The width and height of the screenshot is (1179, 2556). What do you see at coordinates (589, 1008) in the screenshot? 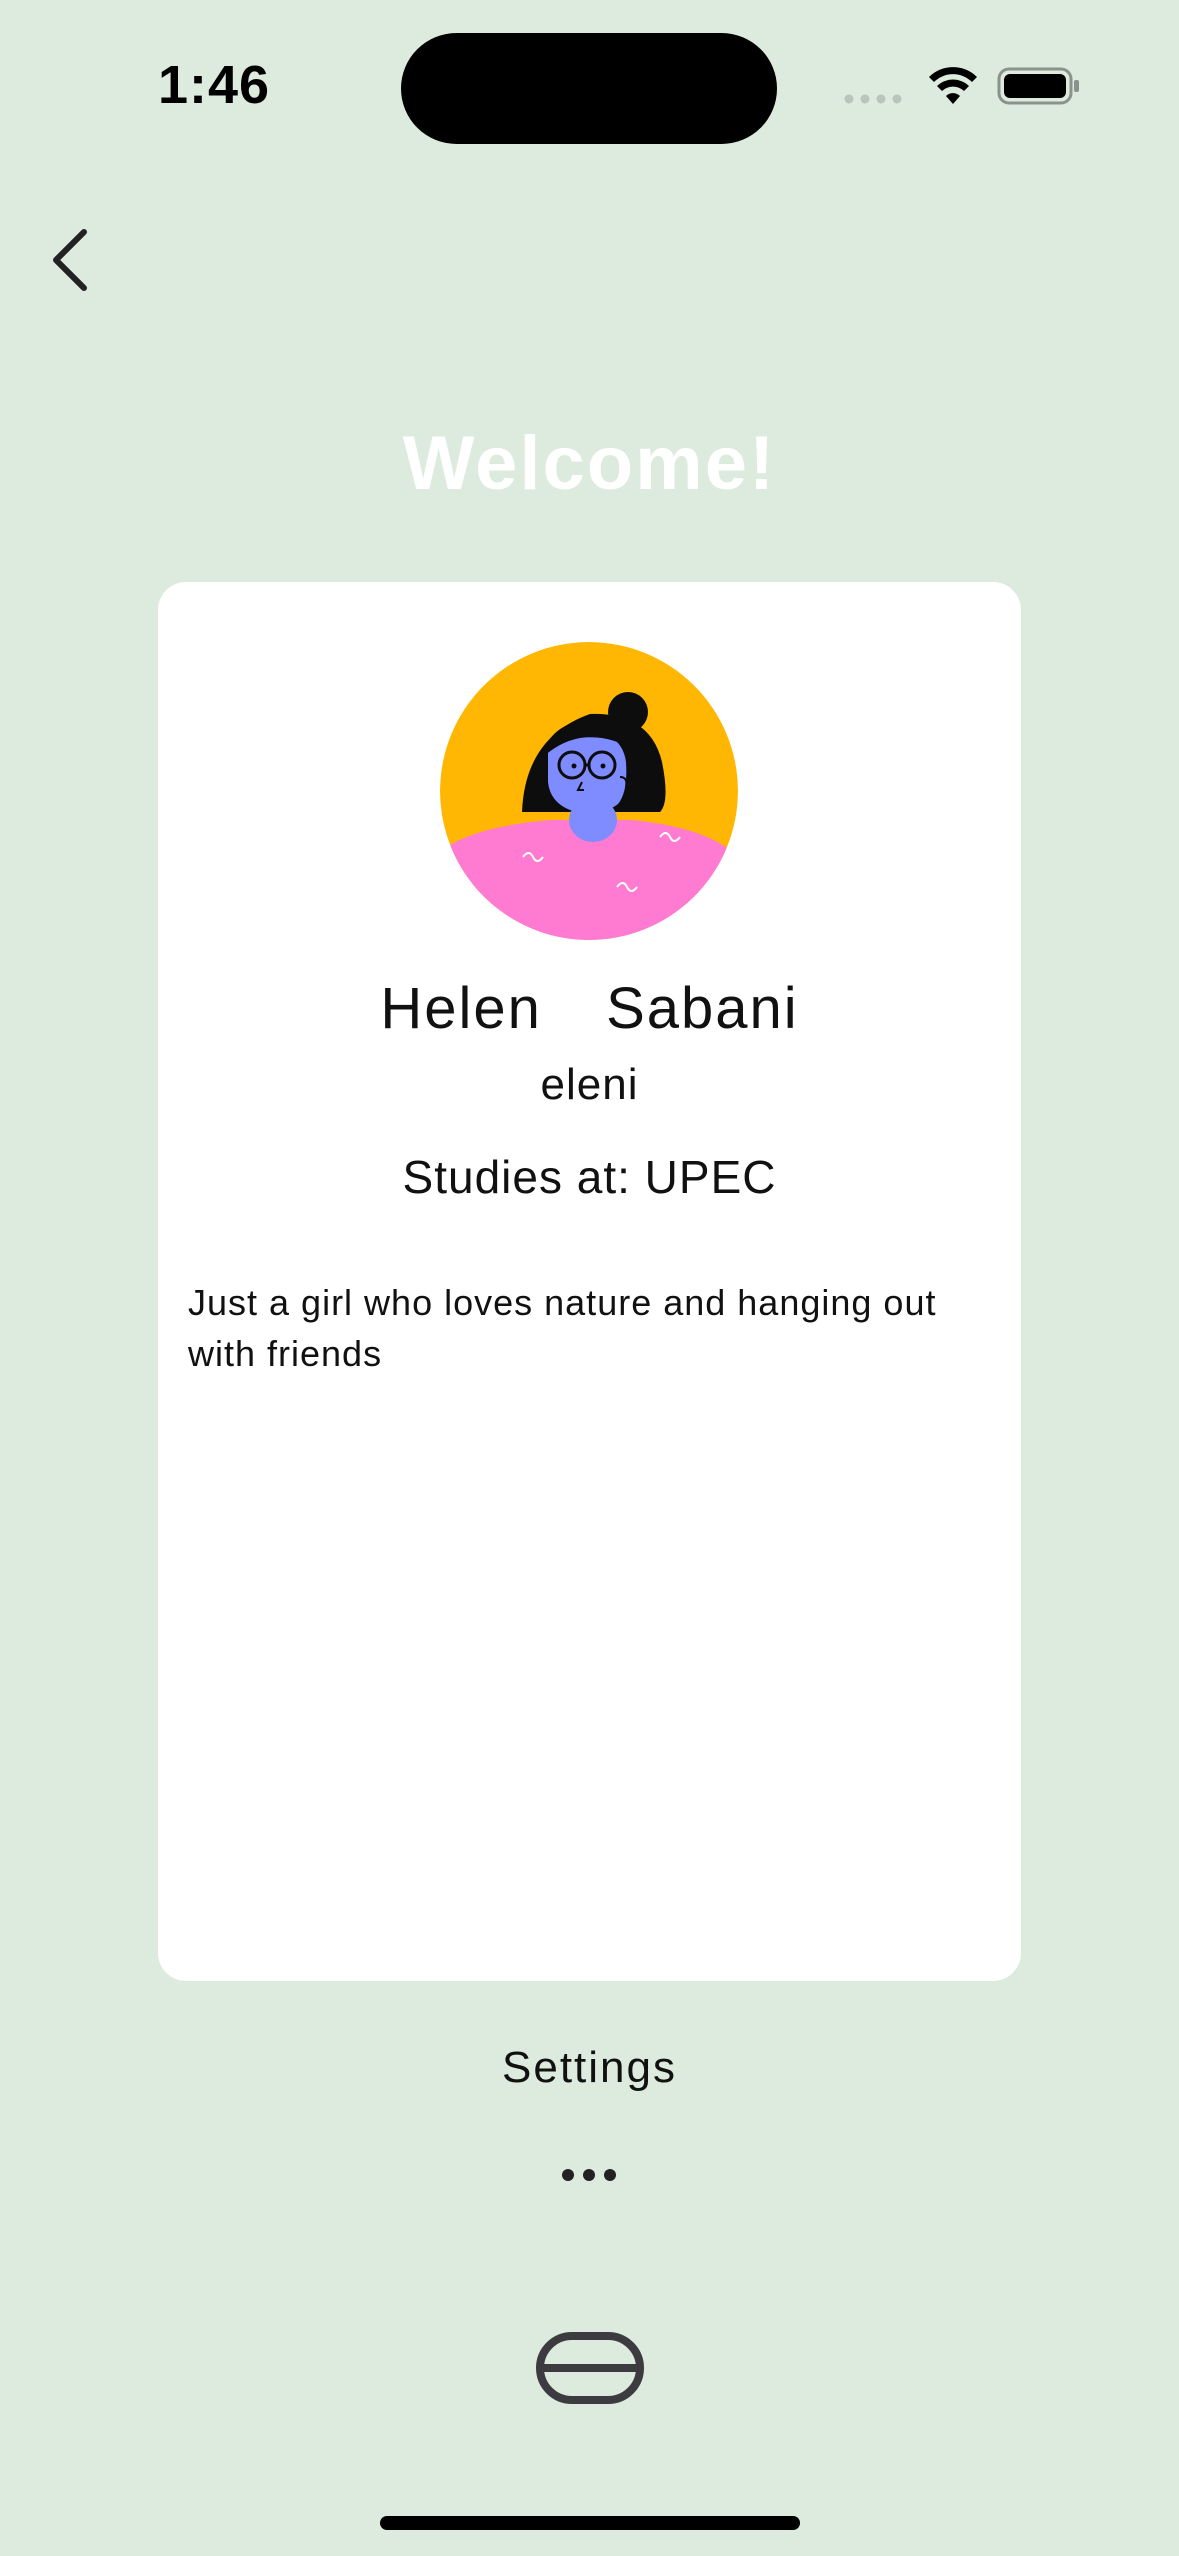
I see `profile-full-name: Helen Sabani` at bounding box center [589, 1008].